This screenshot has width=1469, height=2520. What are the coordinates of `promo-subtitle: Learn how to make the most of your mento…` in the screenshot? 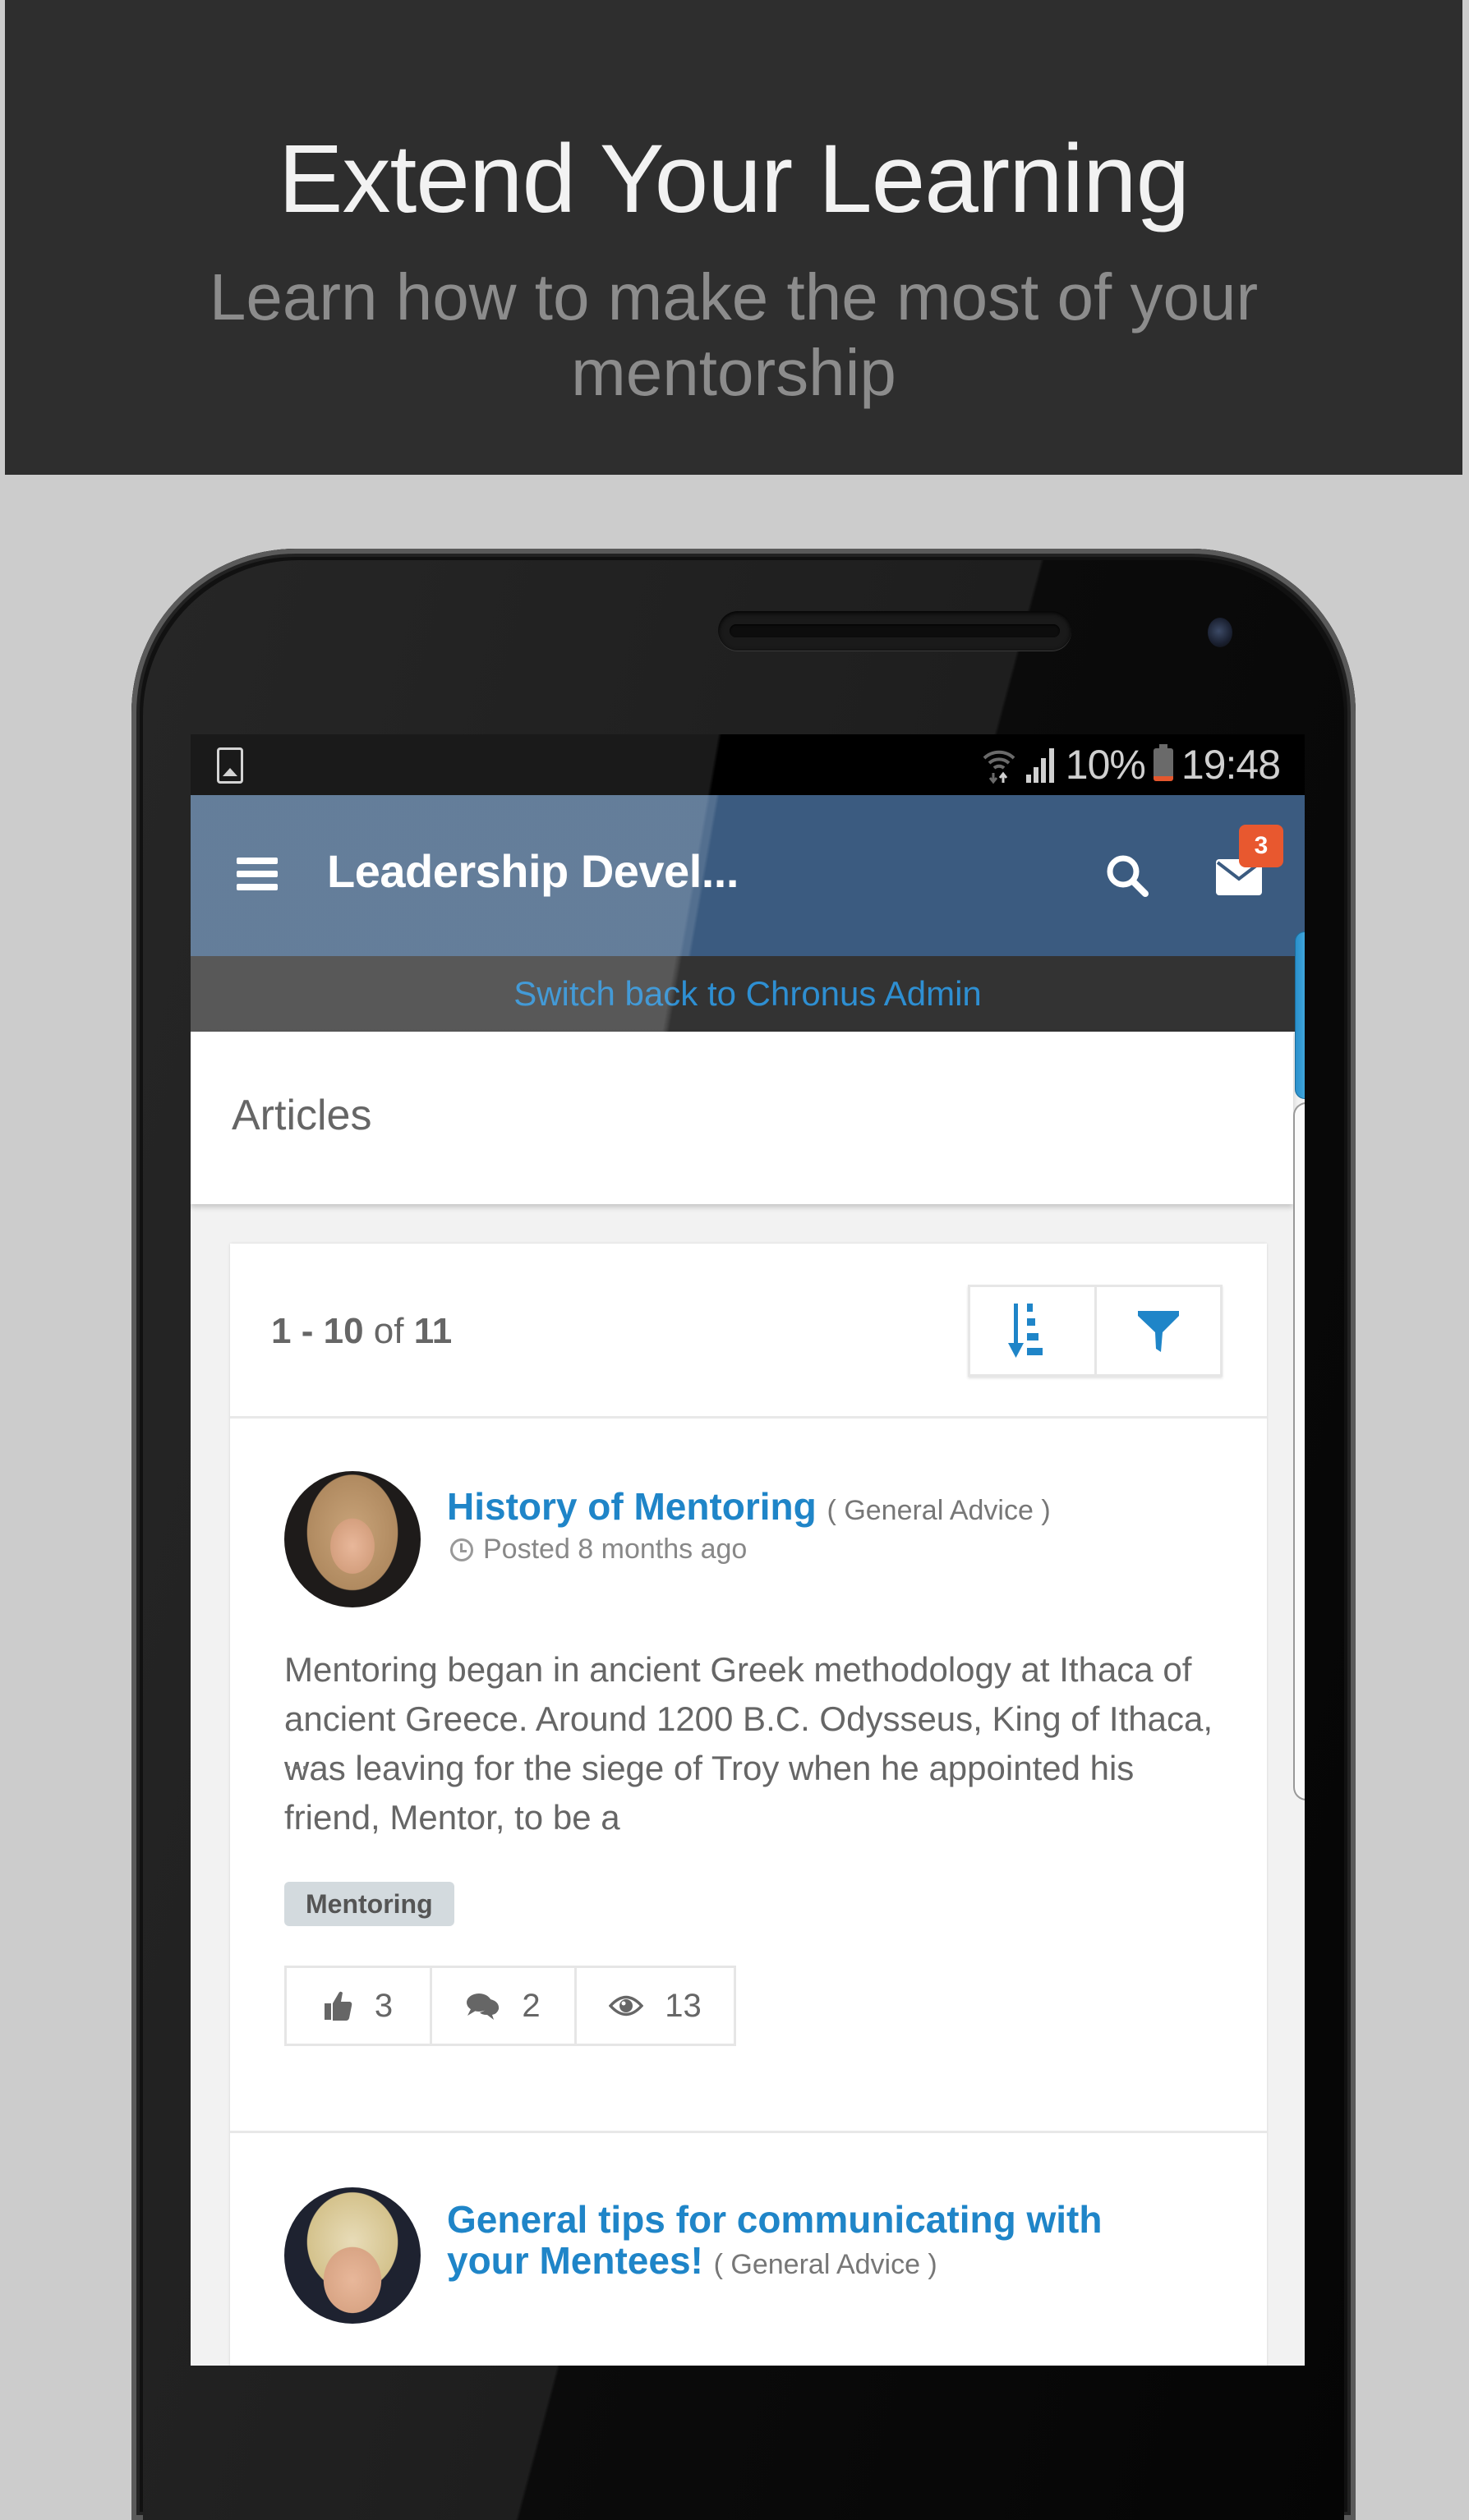 It's located at (734, 334).